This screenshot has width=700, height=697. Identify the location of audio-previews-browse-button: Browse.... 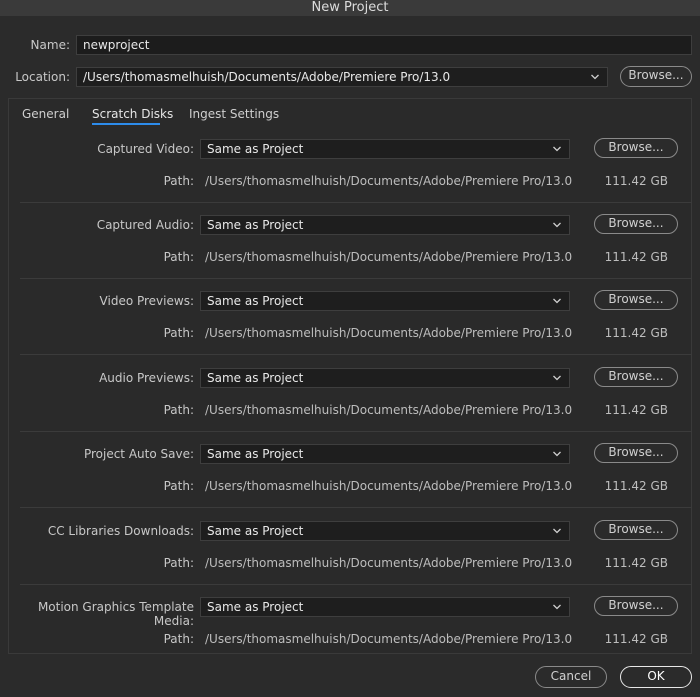
(636, 377).